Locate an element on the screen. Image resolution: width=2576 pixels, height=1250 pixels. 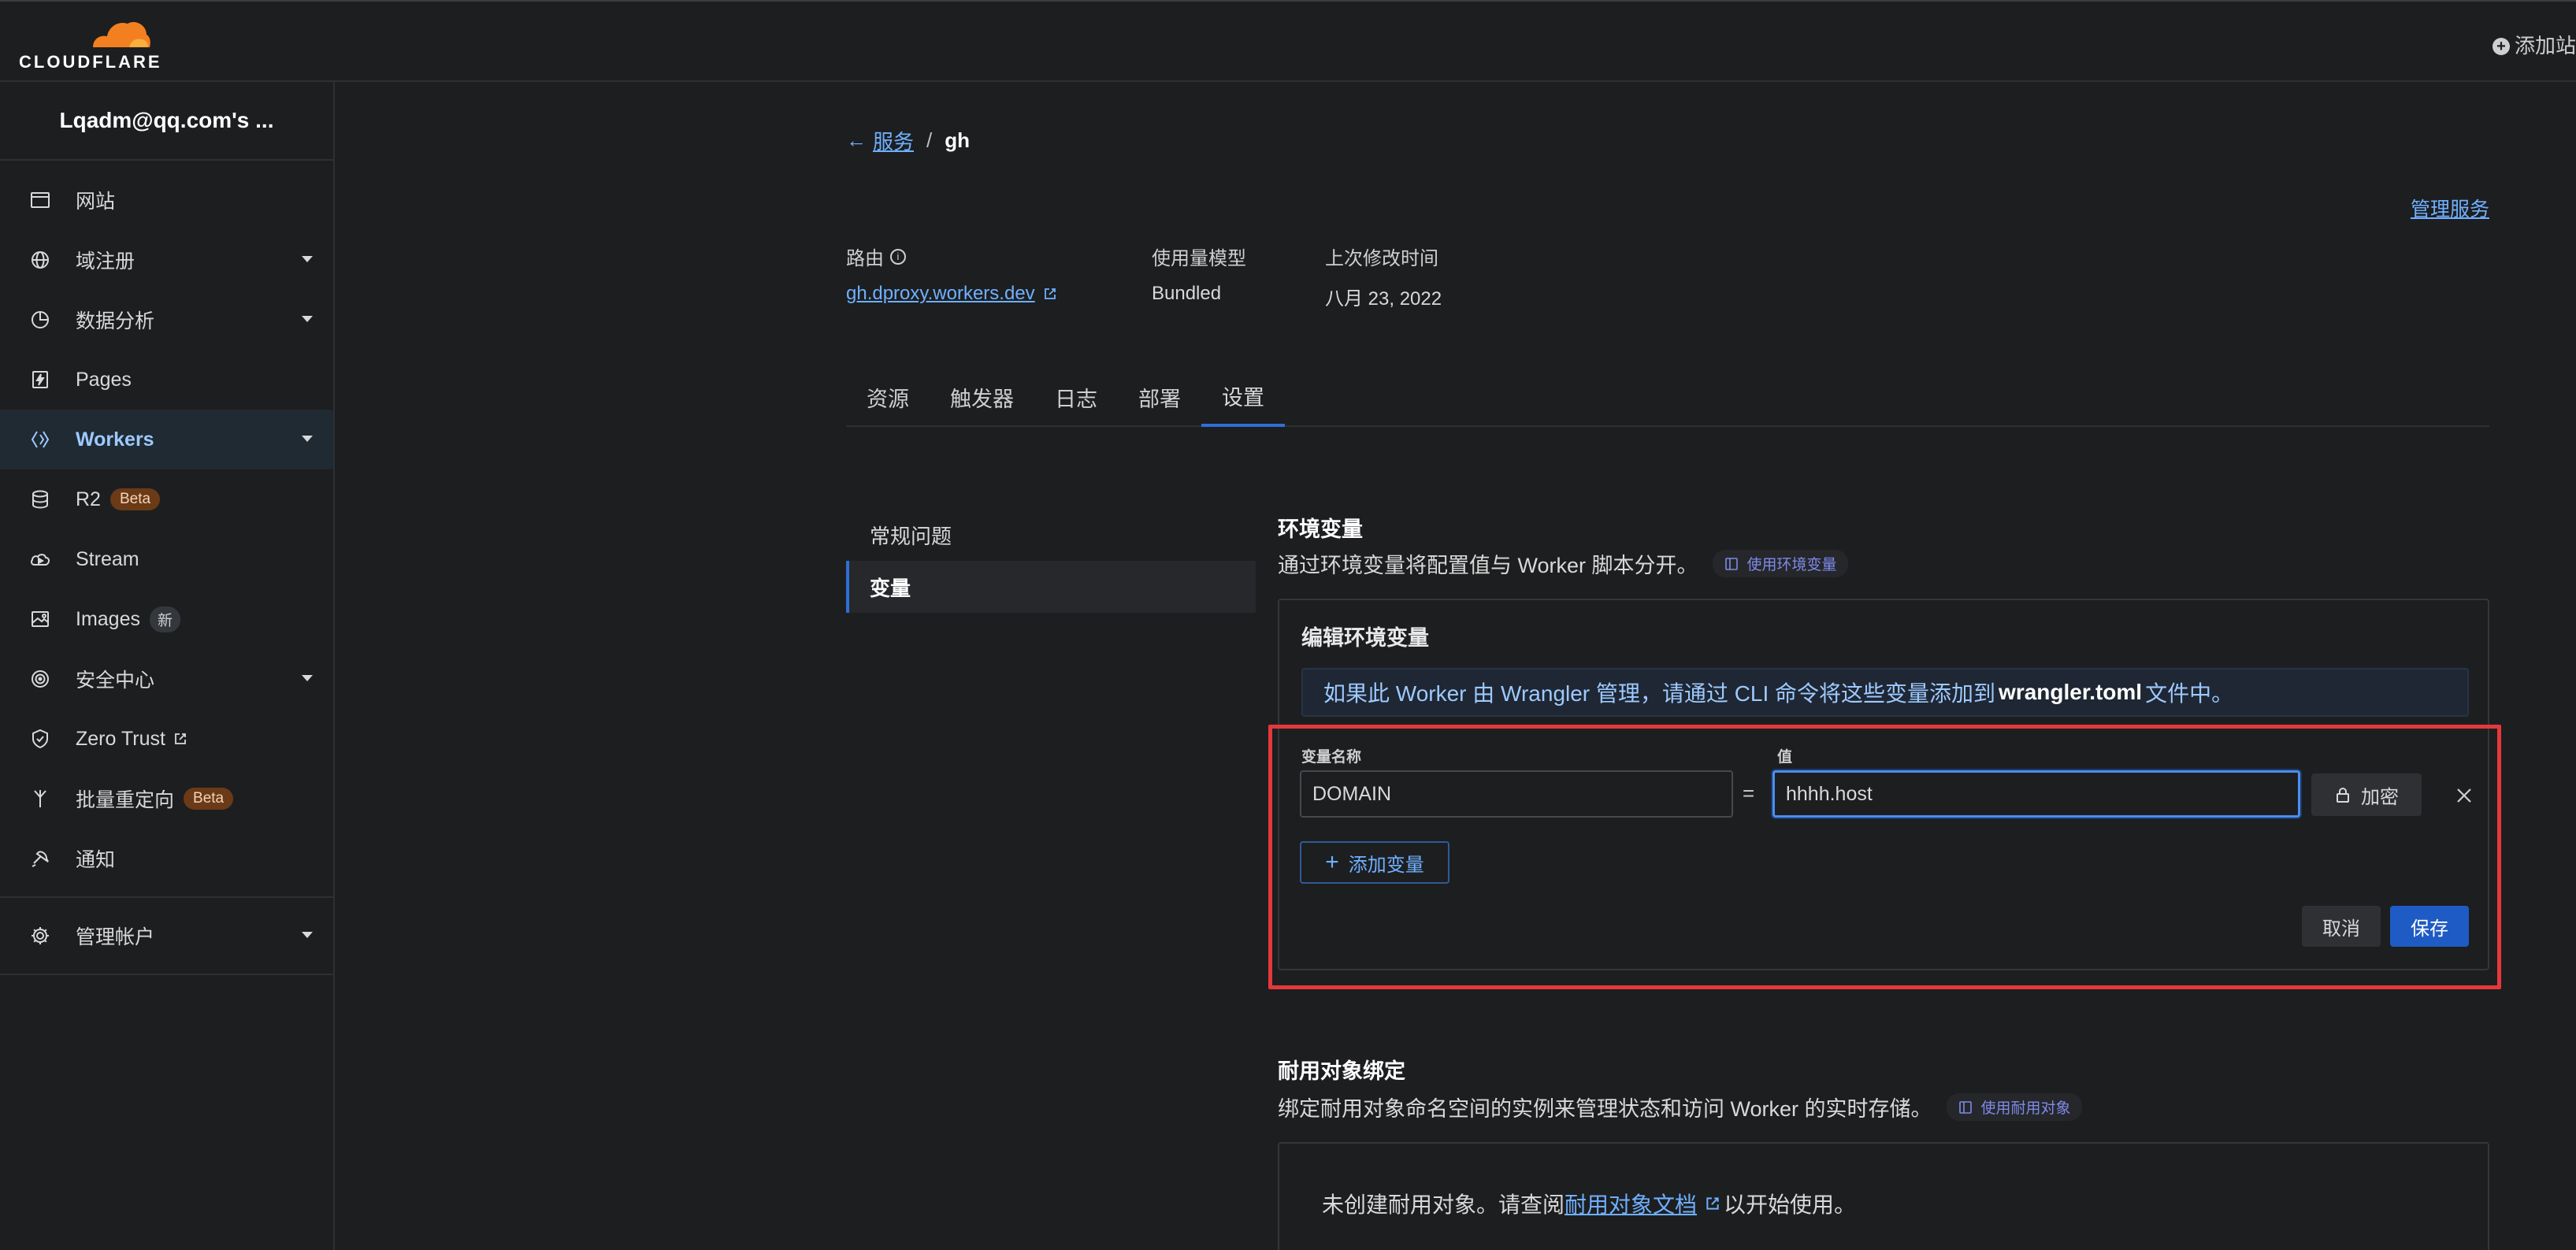
durable-doc-label: 使用耐用对象 is located at coordinates (2025, 1108).